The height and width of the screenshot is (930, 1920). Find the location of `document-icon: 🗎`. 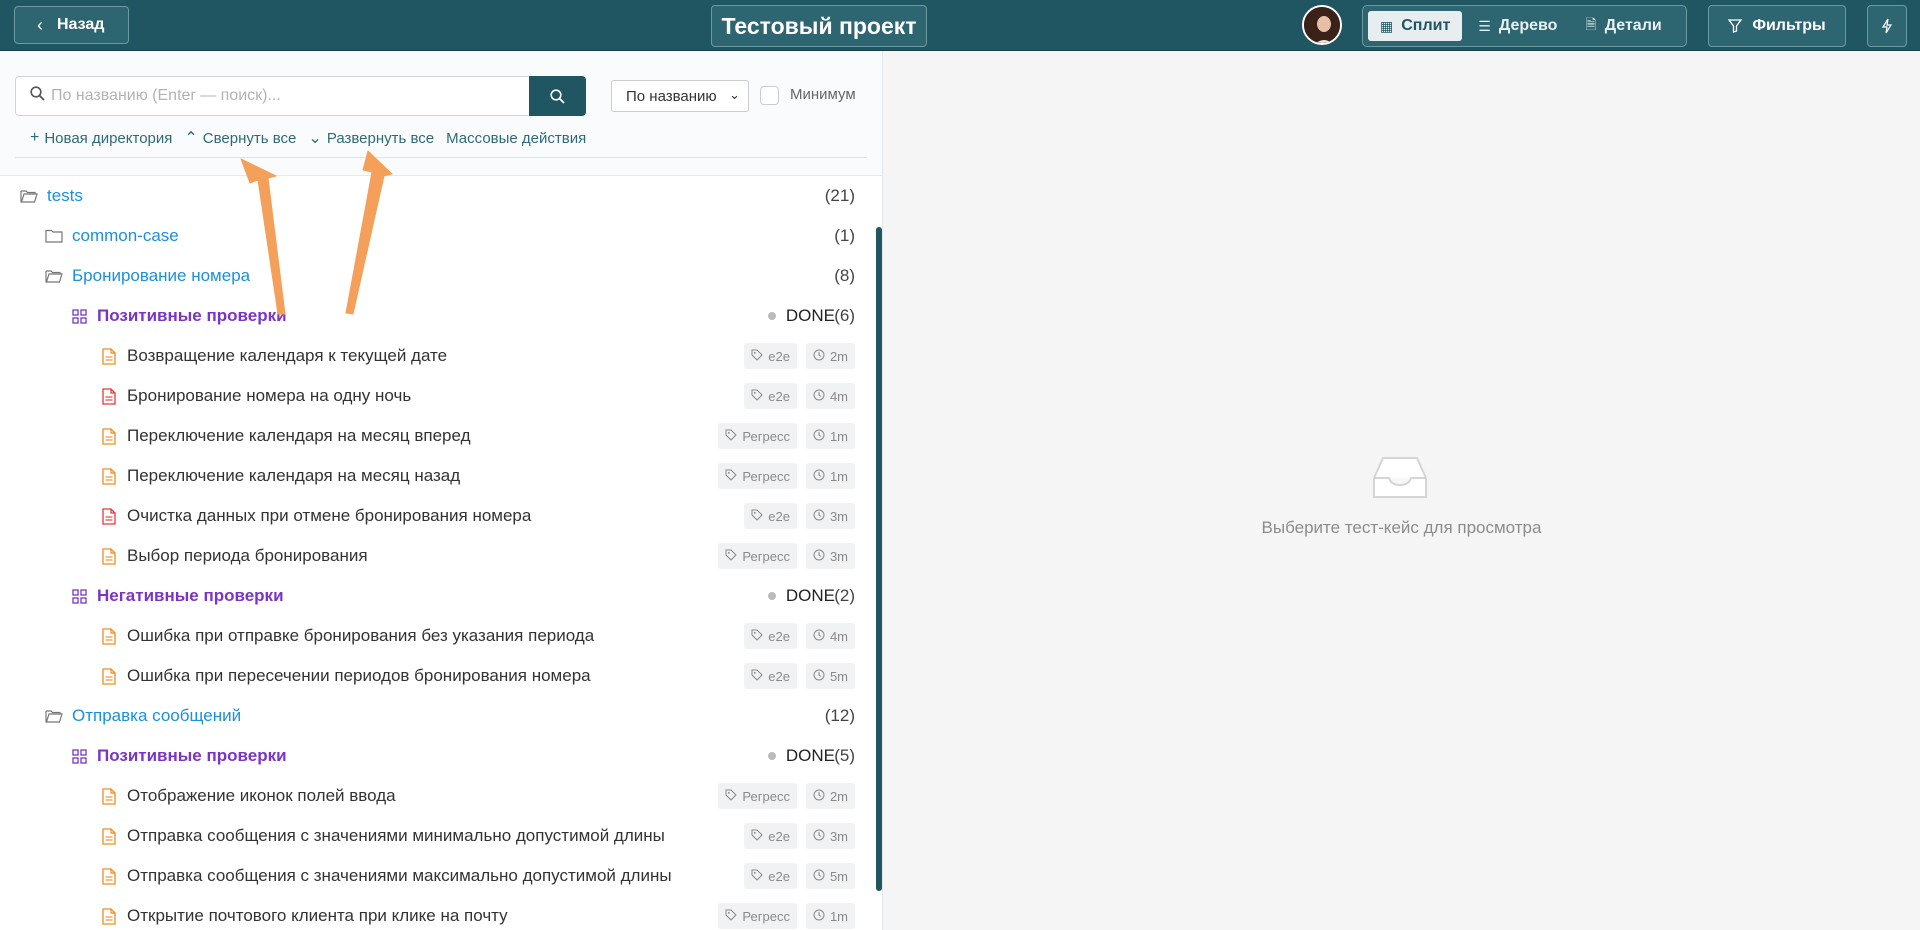

document-icon: 🗎 is located at coordinates (1591, 24).